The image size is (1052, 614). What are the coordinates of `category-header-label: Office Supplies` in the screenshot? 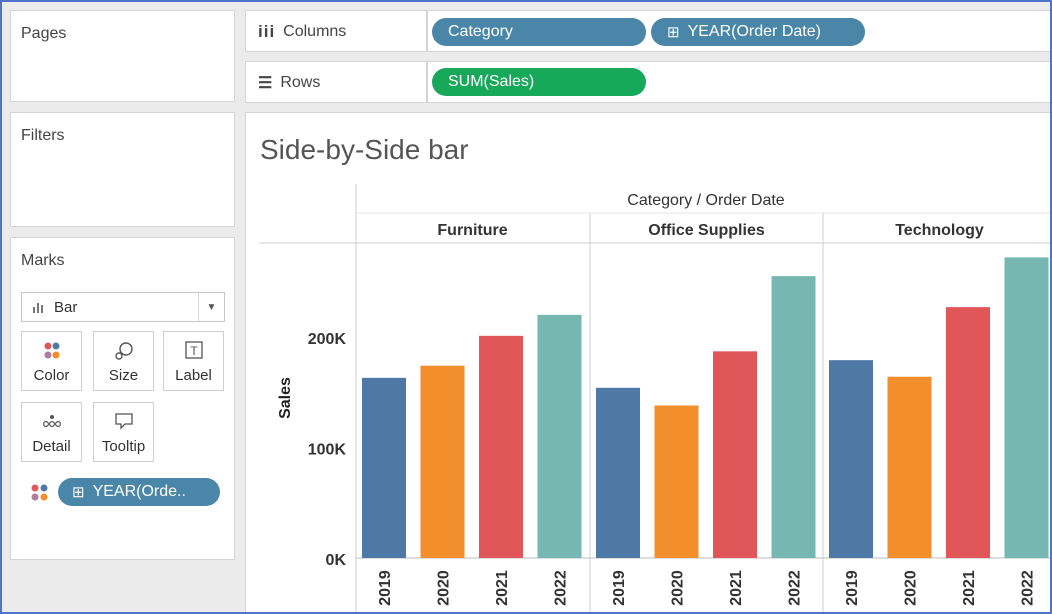 It's located at (706, 230).